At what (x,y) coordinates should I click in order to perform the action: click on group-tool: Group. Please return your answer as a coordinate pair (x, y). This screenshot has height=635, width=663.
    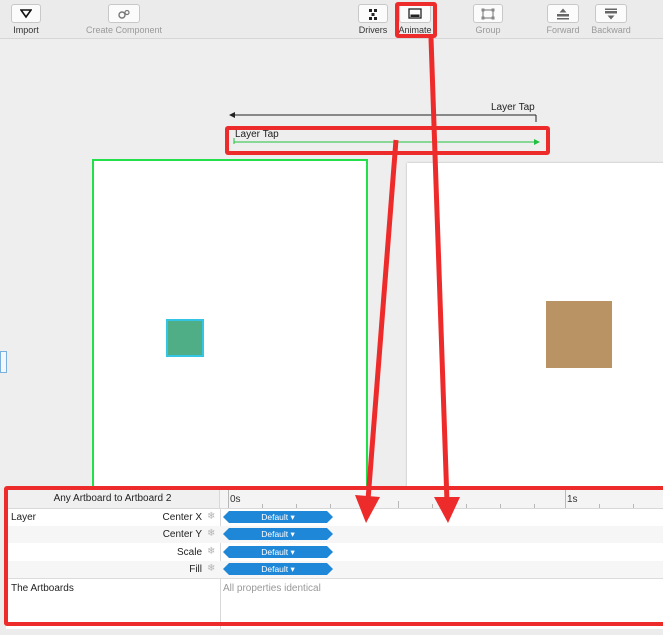
    Looking at the image, I should click on (488, 19).